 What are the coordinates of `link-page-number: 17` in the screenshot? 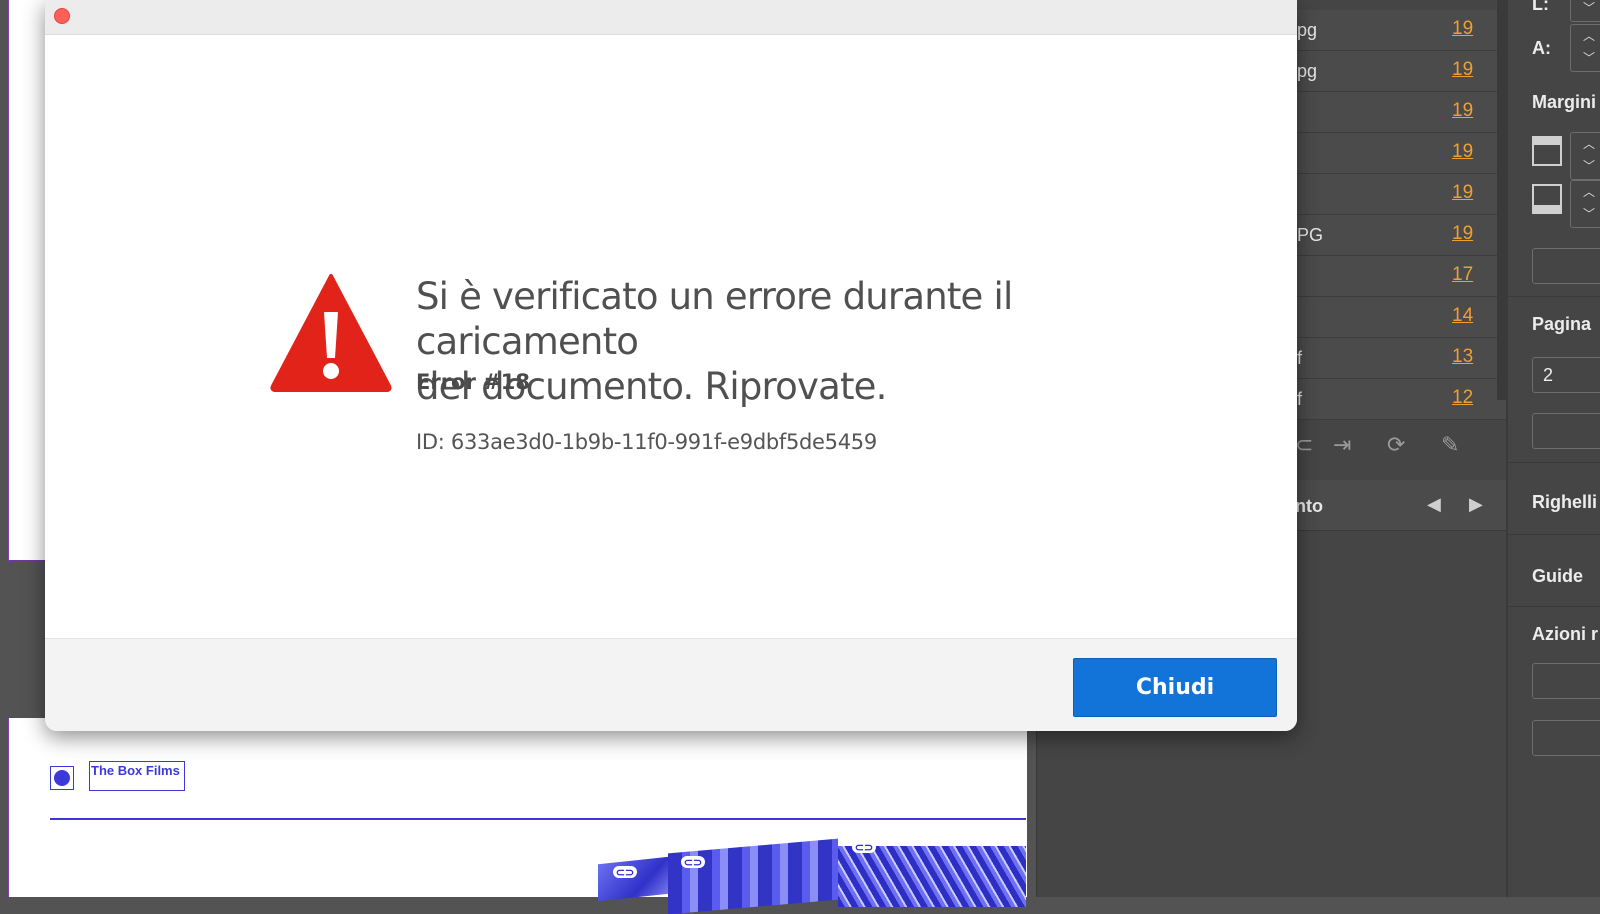 It's located at (1462, 275).